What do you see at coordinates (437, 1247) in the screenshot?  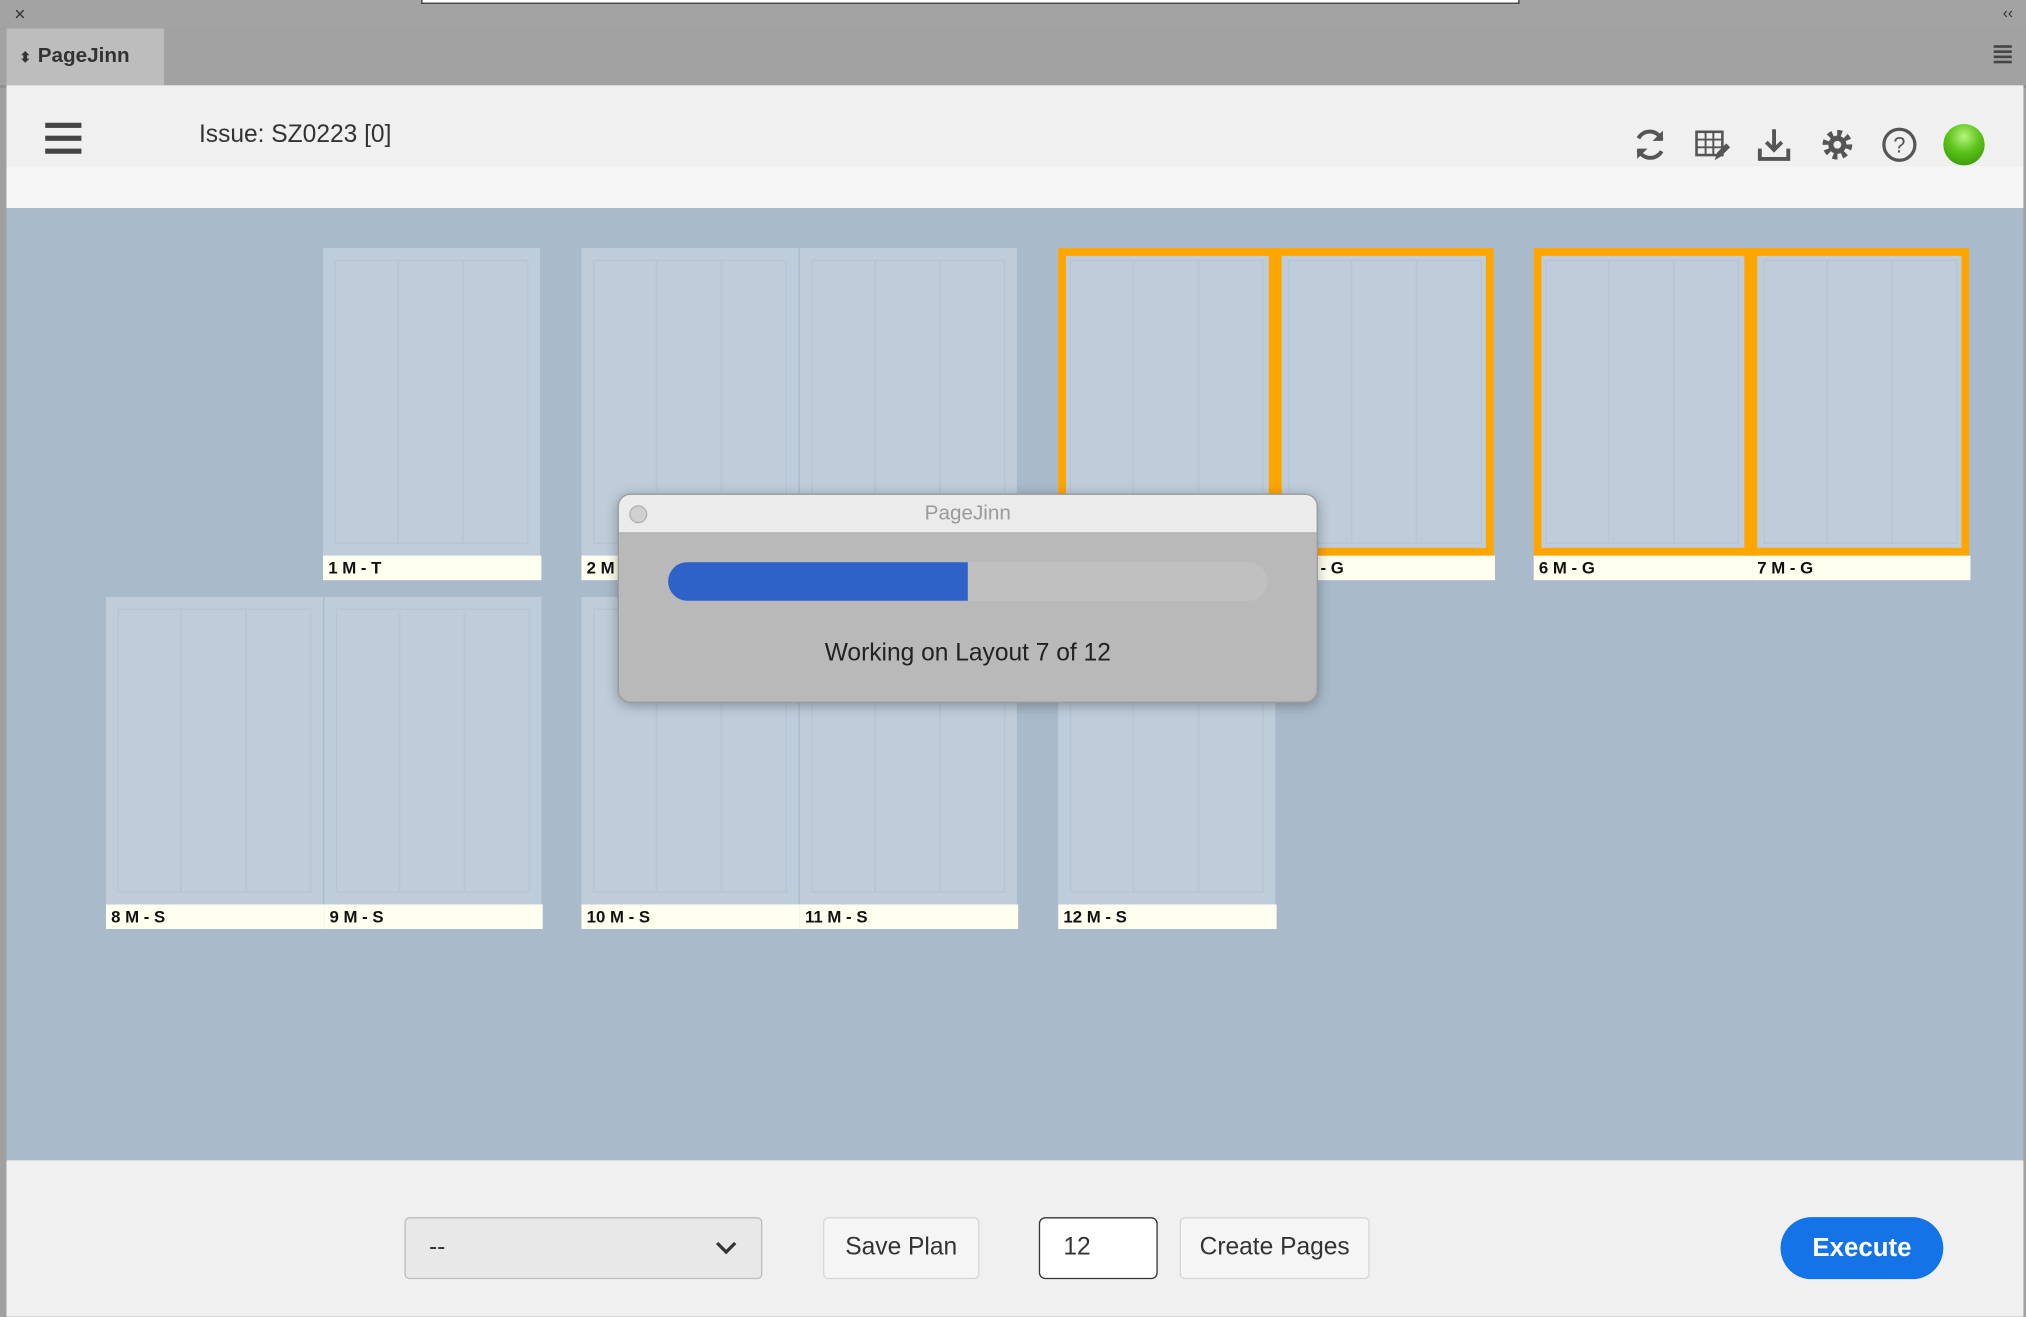 I see `plan-select-value: --` at bounding box center [437, 1247].